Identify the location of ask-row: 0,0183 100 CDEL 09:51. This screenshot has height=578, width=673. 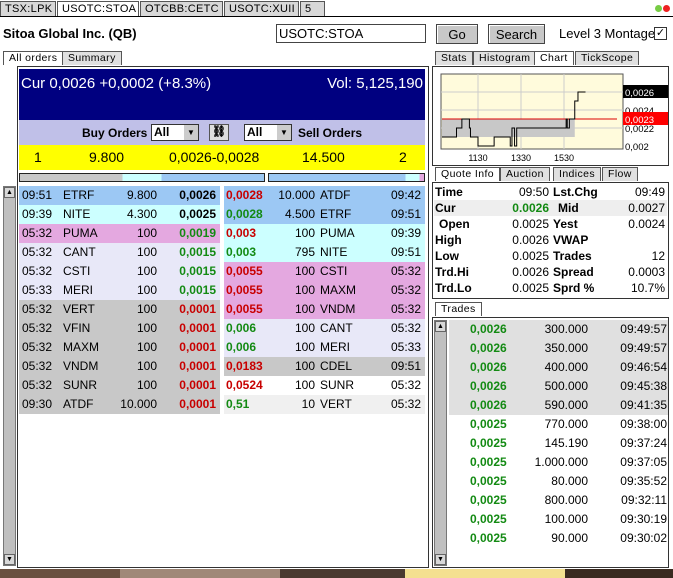
(324, 366).